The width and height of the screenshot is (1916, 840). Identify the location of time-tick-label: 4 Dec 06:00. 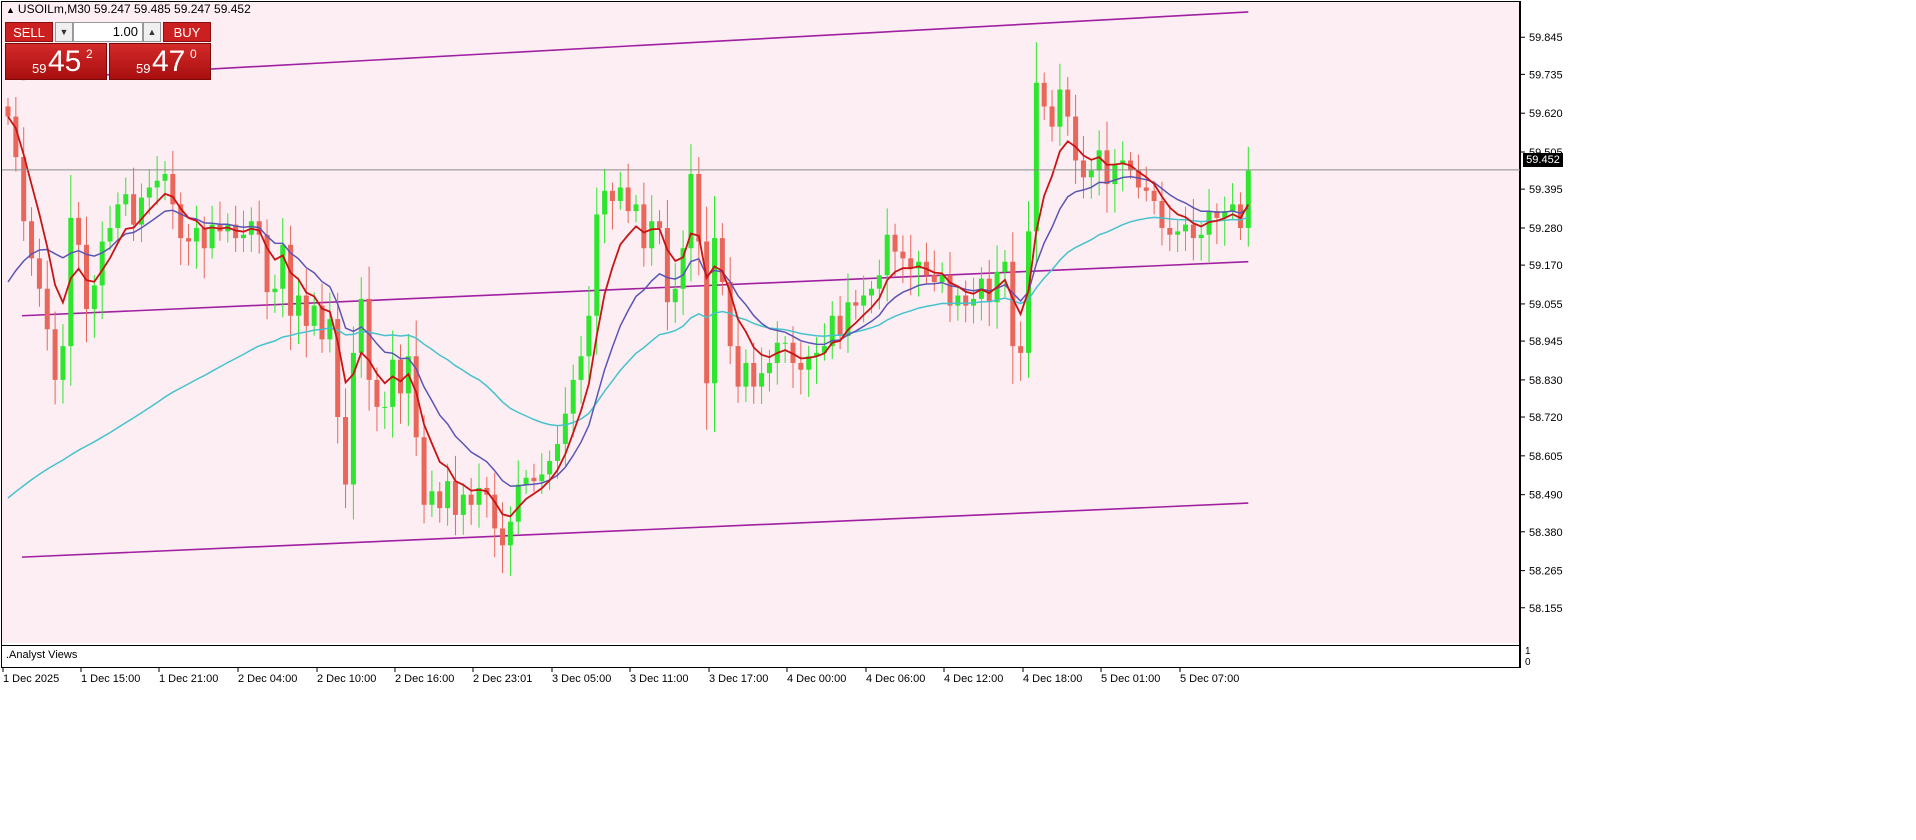
(895, 679).